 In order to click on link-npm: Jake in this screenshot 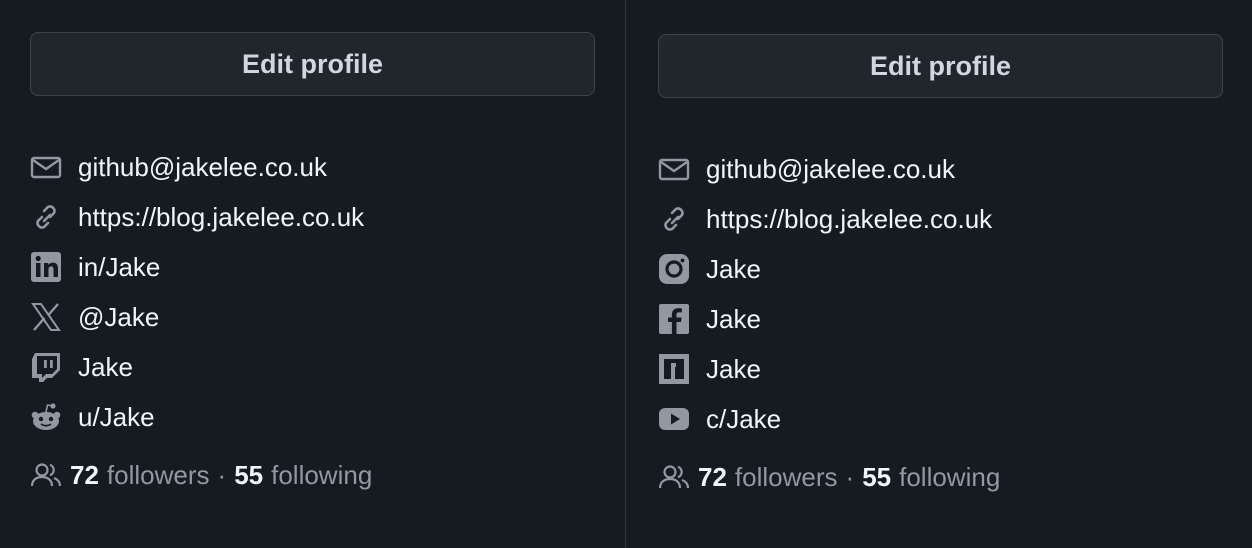, I will do `click(941, 369)`.